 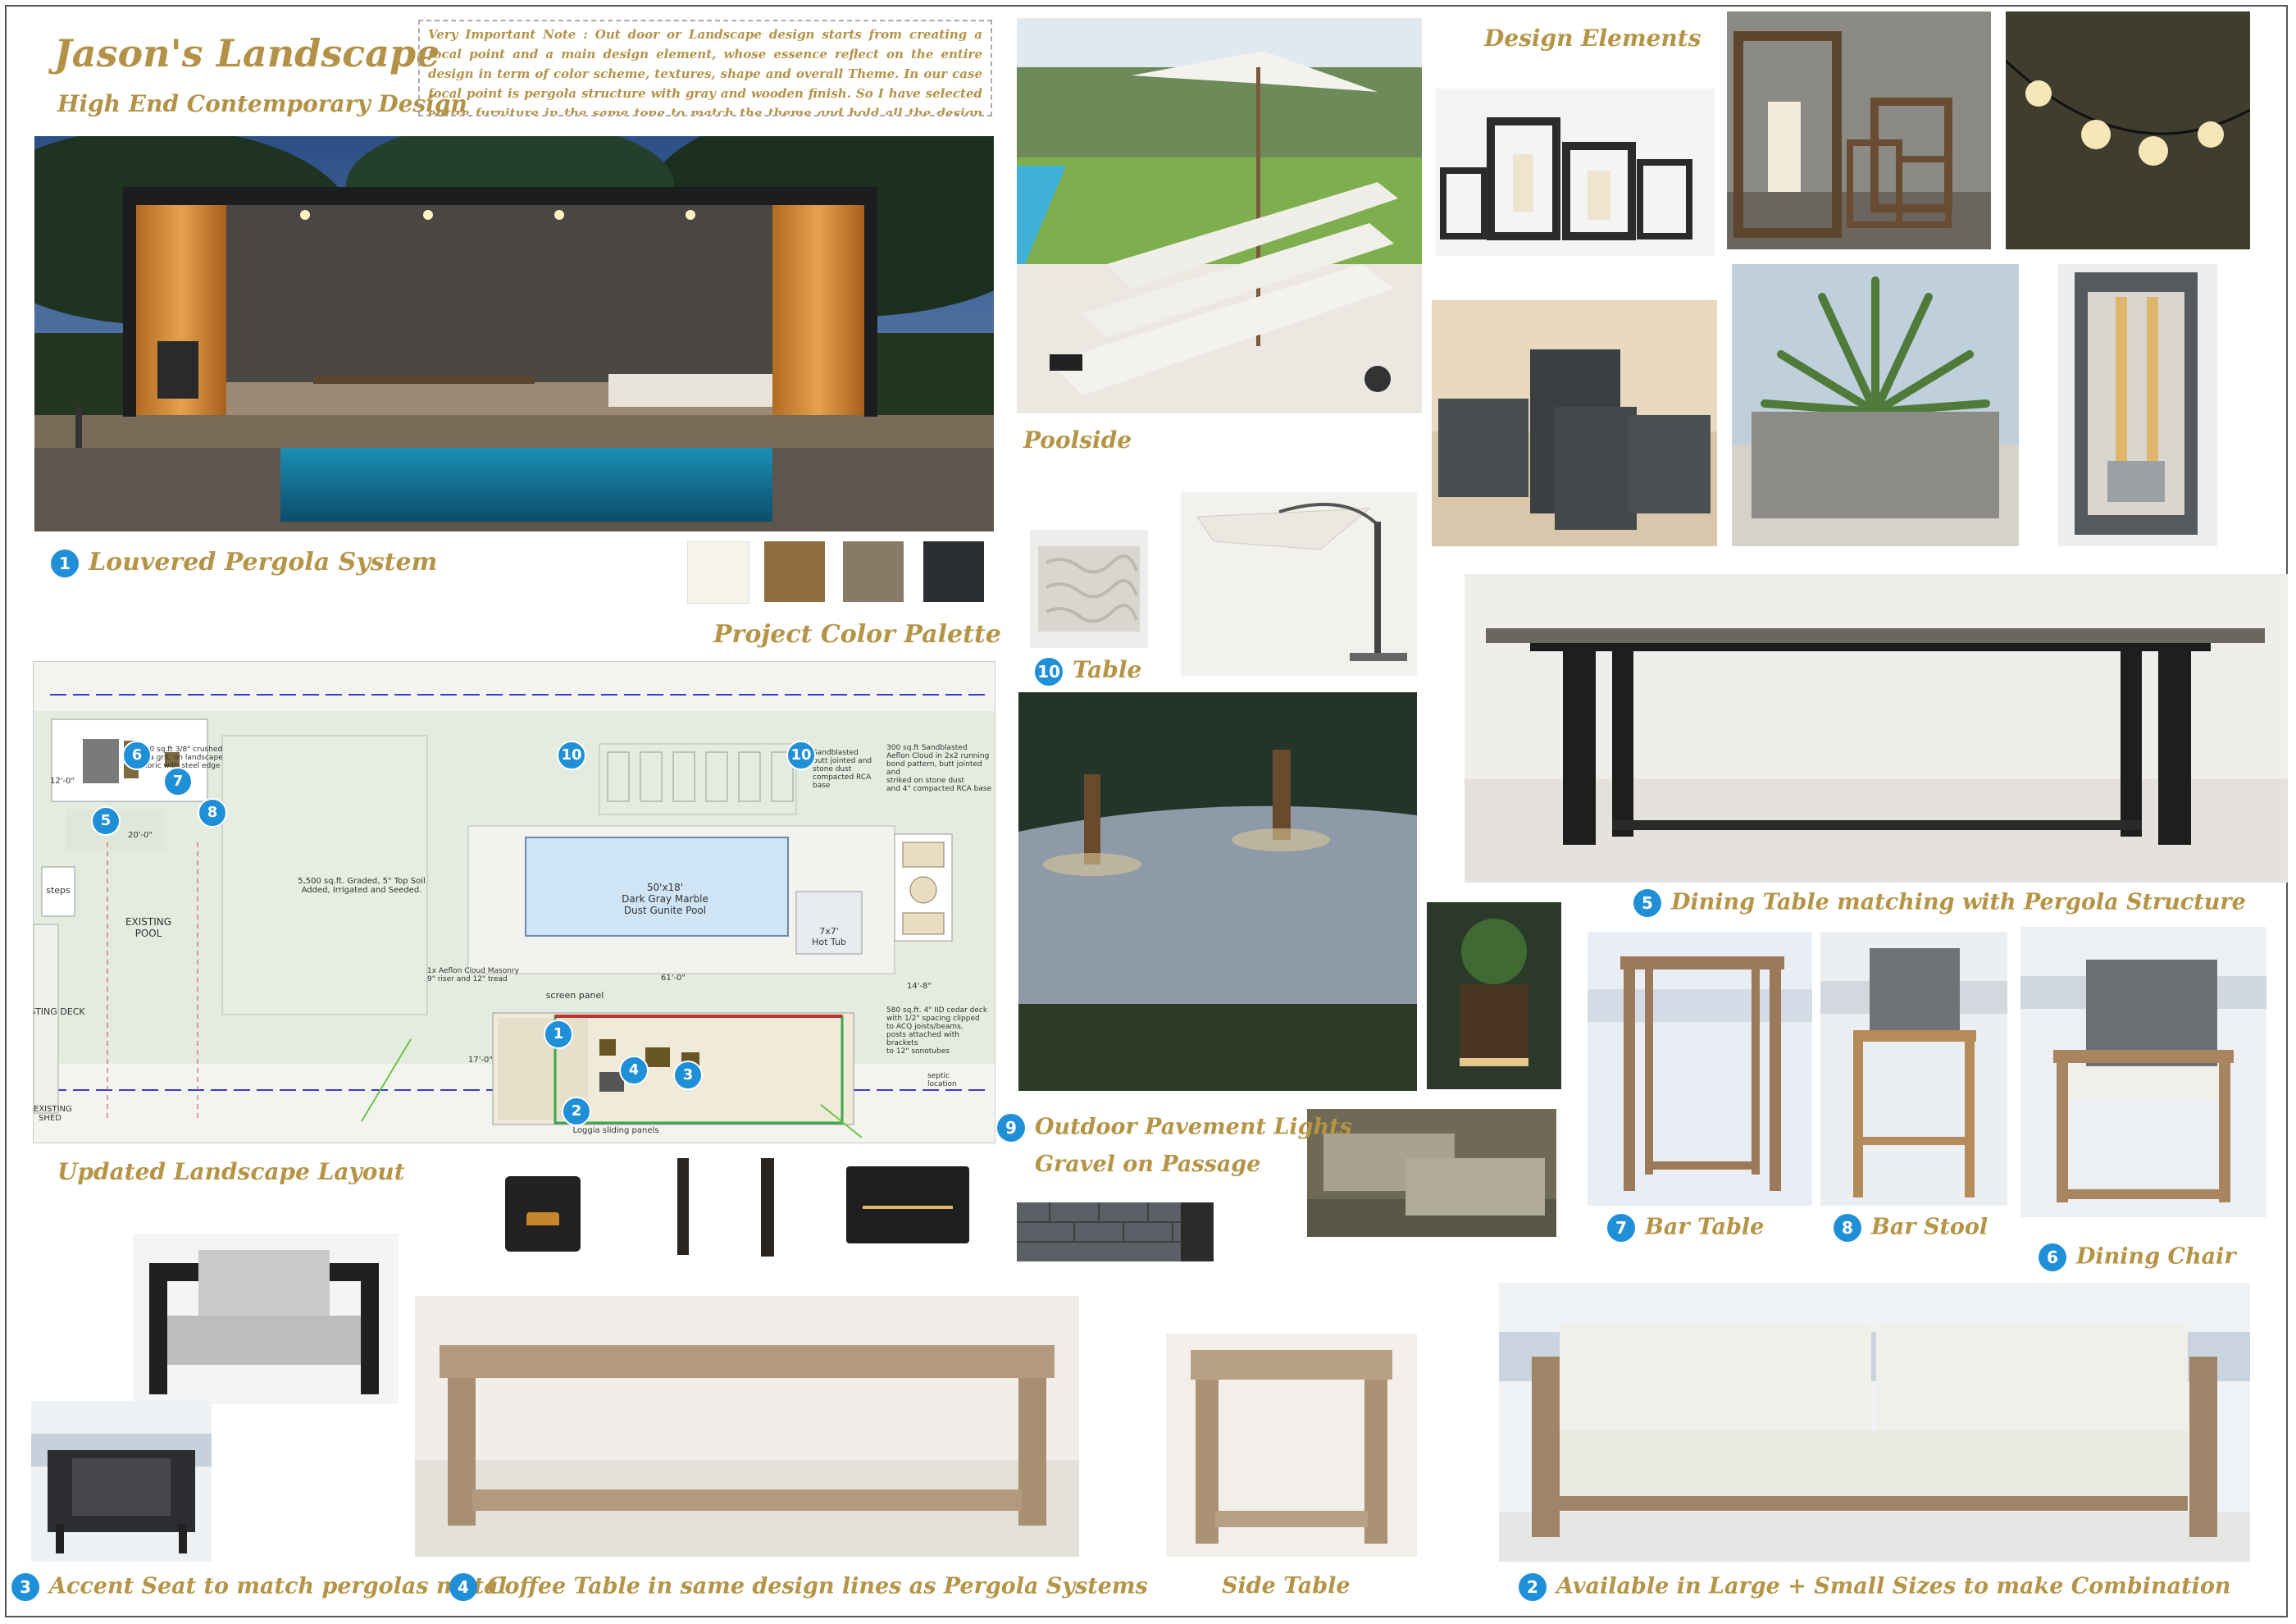 I want to click on caption-accent-seat: 3 Accent Seat to match pergolas metal, so click(x=259, y=1587).